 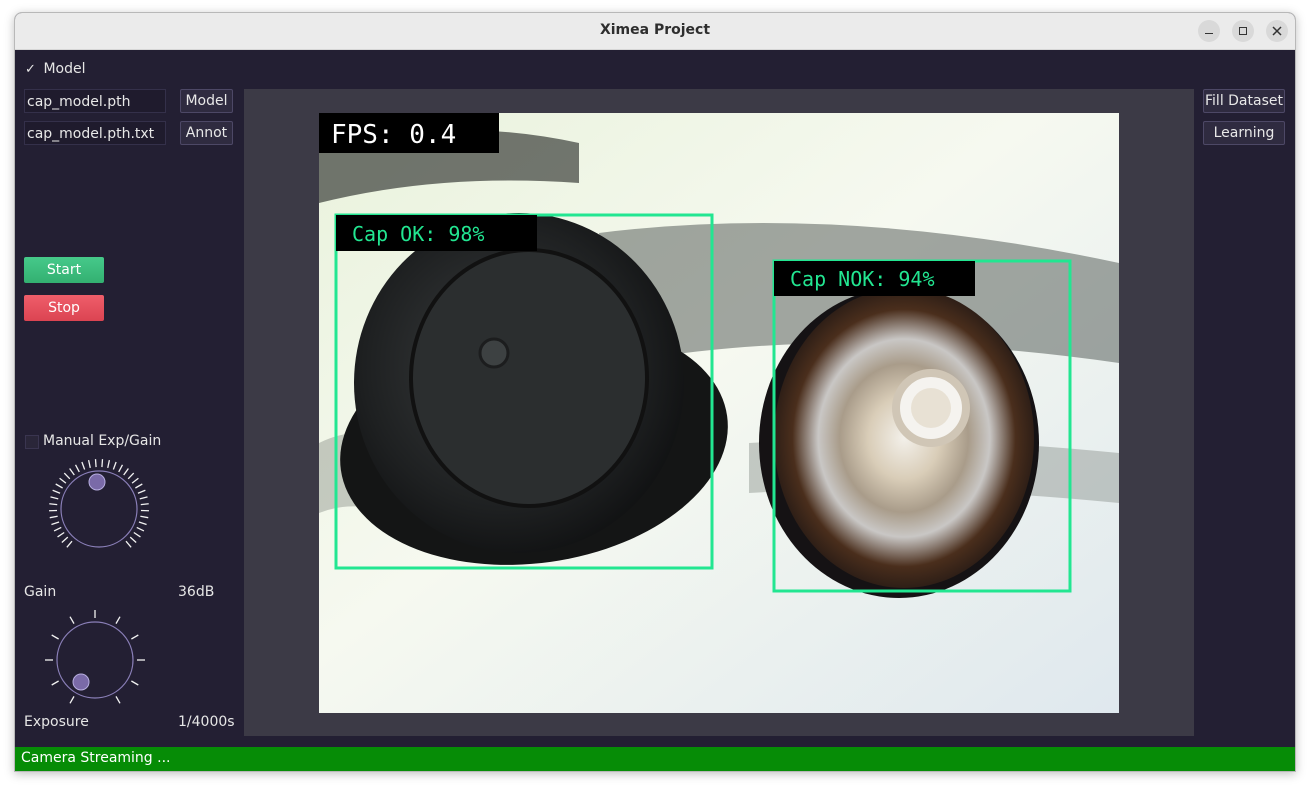 I want to click on close-button, so click(x=1277, y=31).